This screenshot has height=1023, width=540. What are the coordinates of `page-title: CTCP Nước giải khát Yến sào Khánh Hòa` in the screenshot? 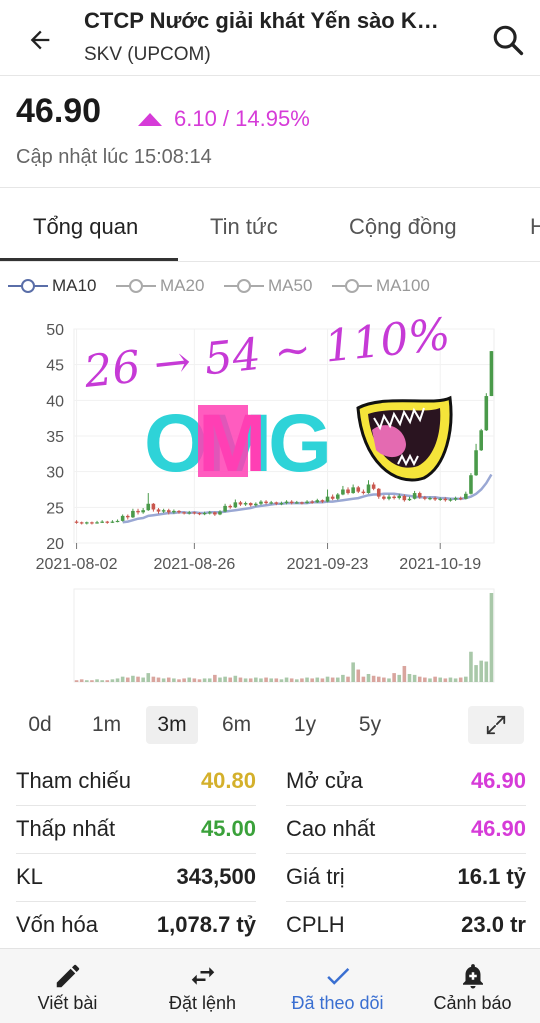 It's located at (264, 20).